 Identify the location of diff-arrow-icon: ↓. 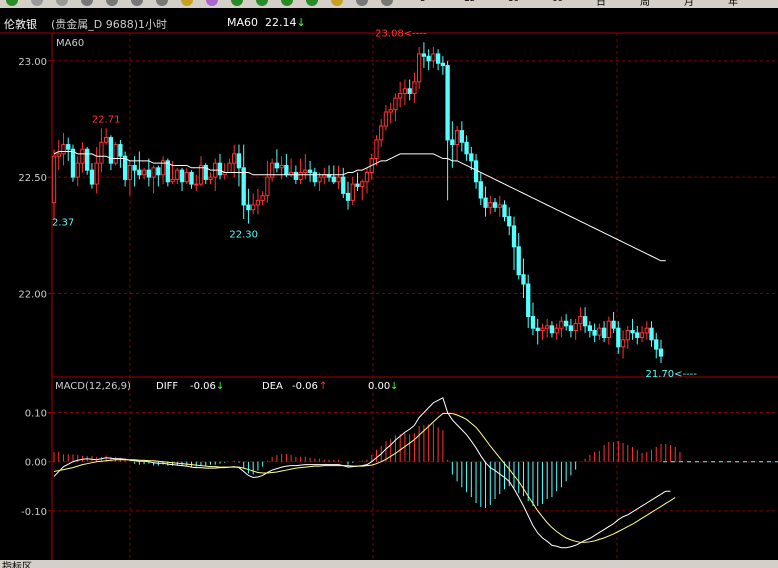
(220, 386).